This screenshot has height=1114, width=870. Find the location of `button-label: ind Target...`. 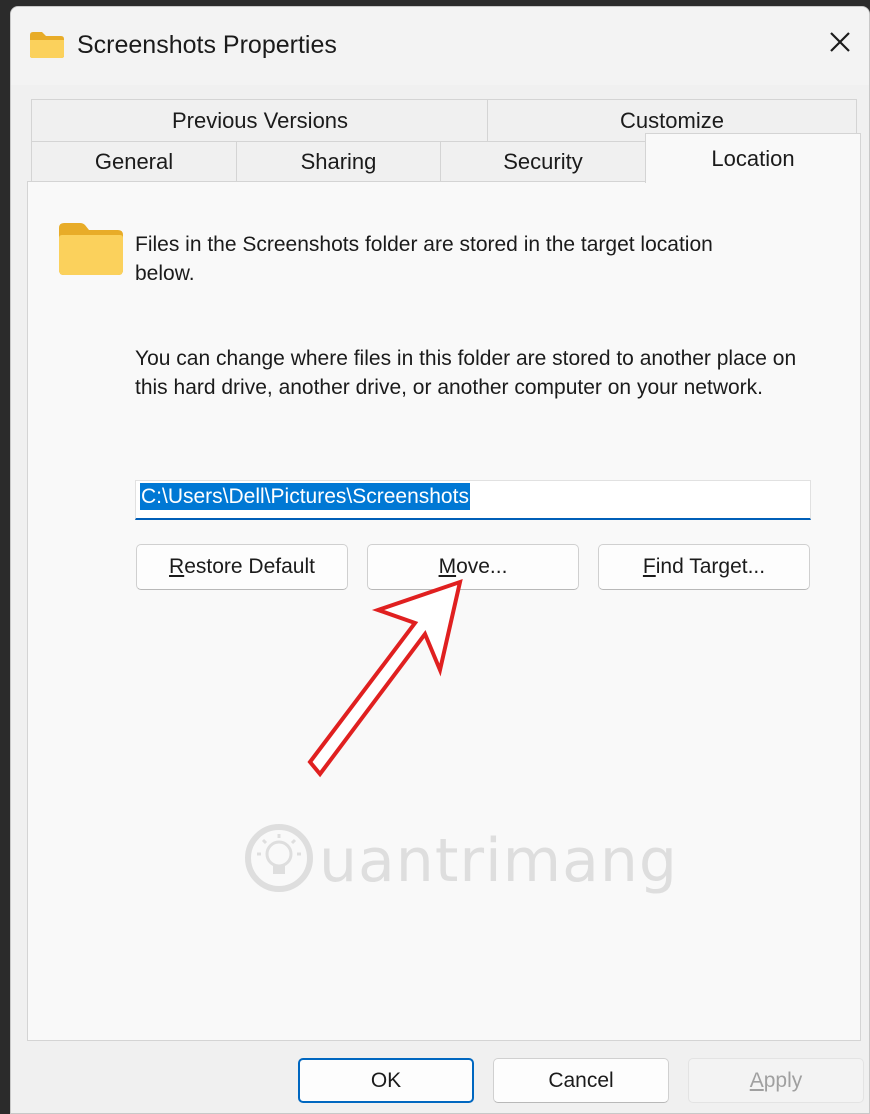

button-label: ind Target... is located at coordinates (710, 566).